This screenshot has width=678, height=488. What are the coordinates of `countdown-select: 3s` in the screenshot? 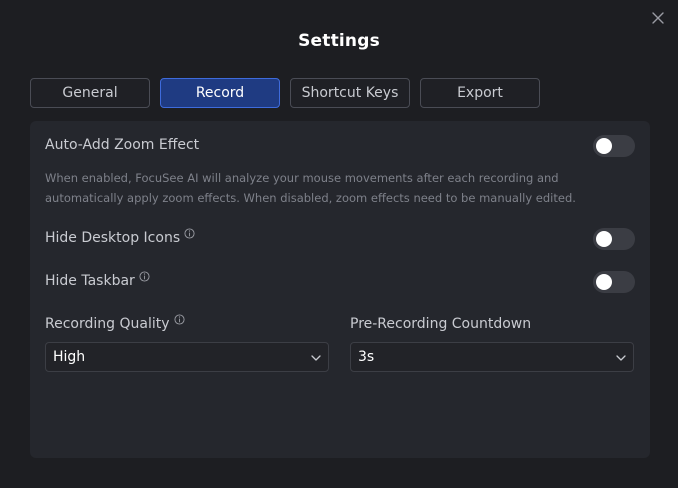 It's located at (492, 357).